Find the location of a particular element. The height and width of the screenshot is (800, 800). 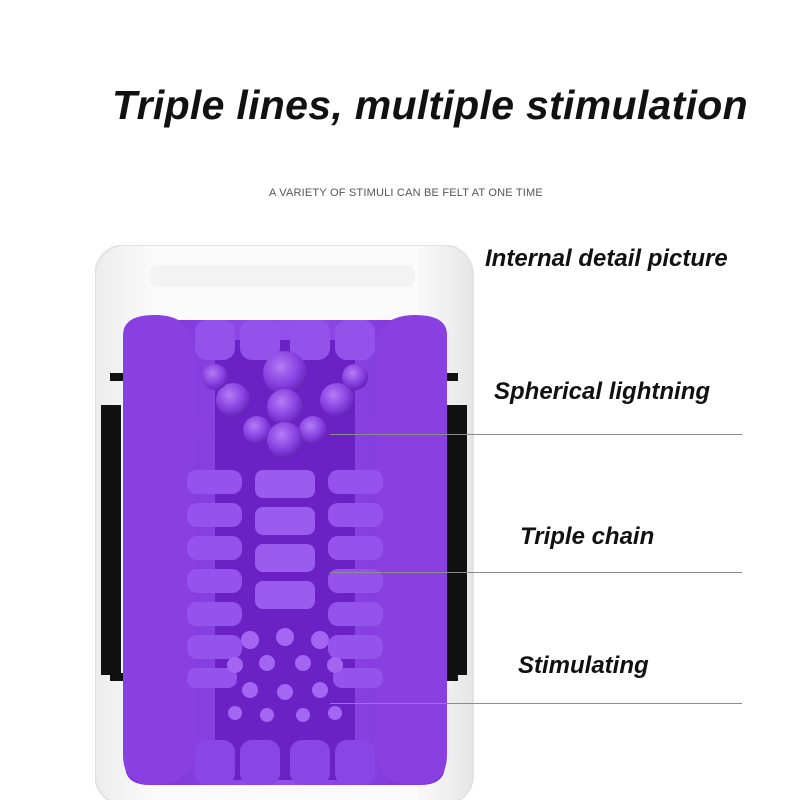

label-internal-detail: Internal detail picture is located at coordinates (606, 258).